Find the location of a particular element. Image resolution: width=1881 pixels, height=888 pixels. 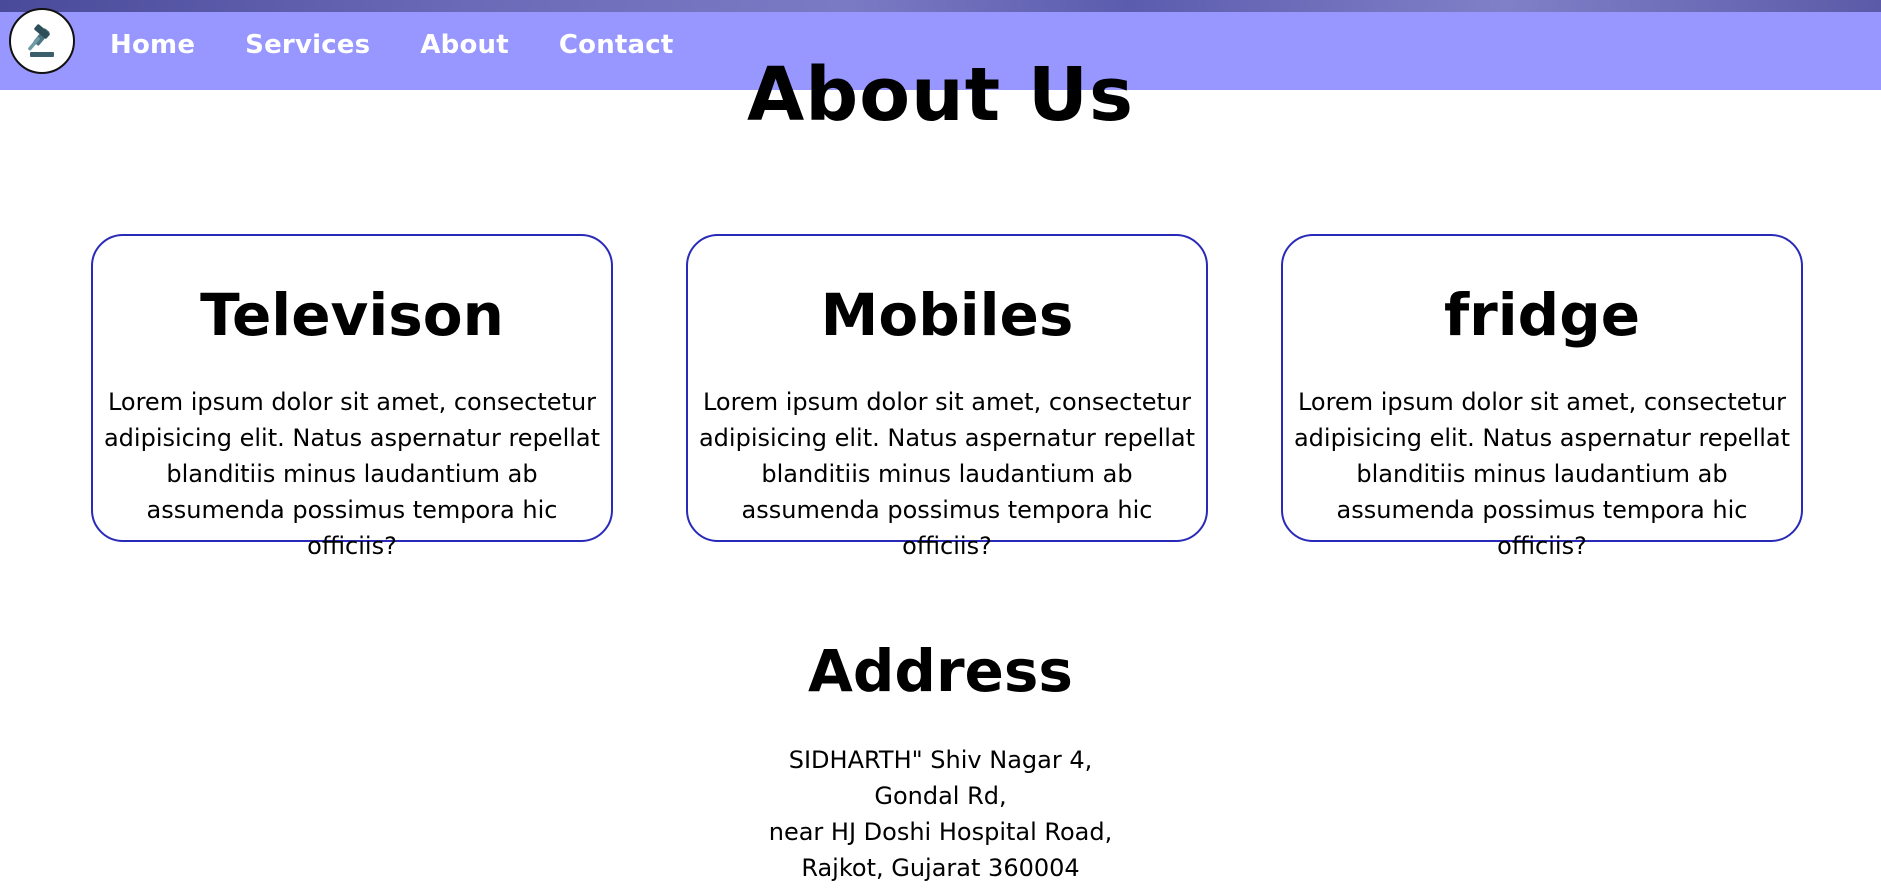

about-title: About Us is located at coordinates (940, 95).